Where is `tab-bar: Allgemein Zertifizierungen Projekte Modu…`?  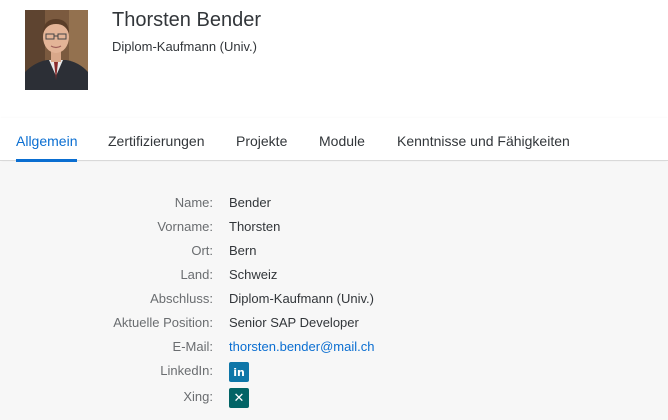
tab-bar: Allgemein Zertifizierungen Projekte Modu… is located at coordinates (334, 140).